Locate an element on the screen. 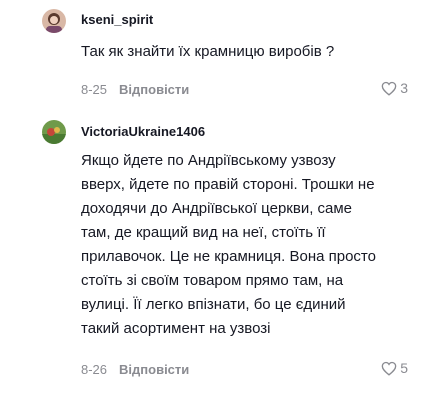 This screenshot has width=428, height=402. comment-username: kseni_spirit is located at coordinates (117, 19).